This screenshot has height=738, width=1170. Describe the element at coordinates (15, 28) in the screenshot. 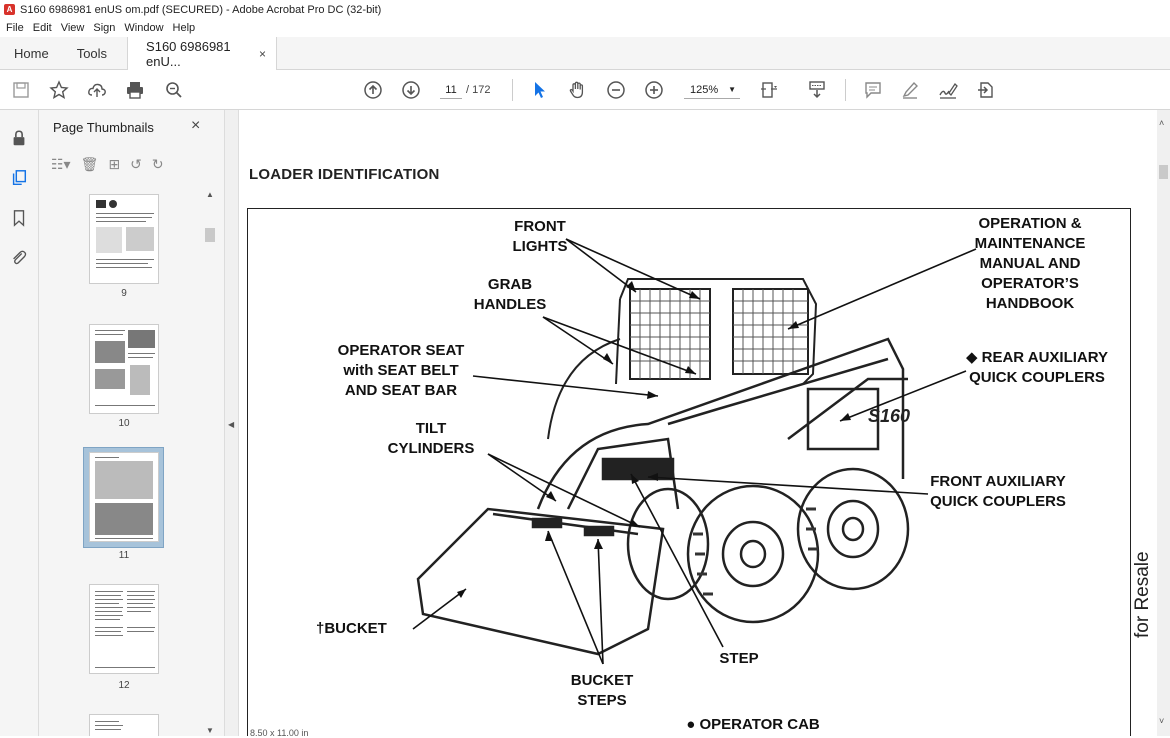

I see `menu-file: File` at that location.